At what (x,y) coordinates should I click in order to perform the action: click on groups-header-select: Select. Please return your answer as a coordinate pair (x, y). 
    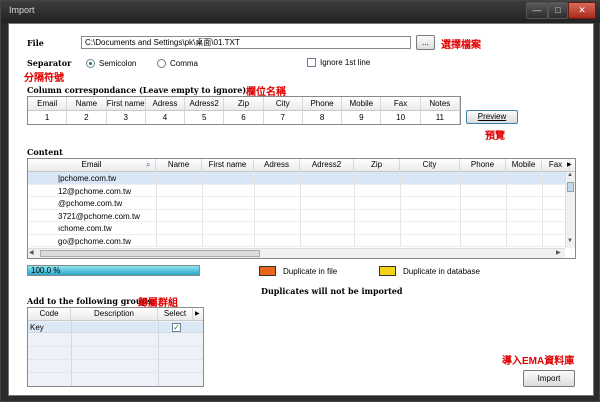
    Looking at the image, I should click on (175, 314).